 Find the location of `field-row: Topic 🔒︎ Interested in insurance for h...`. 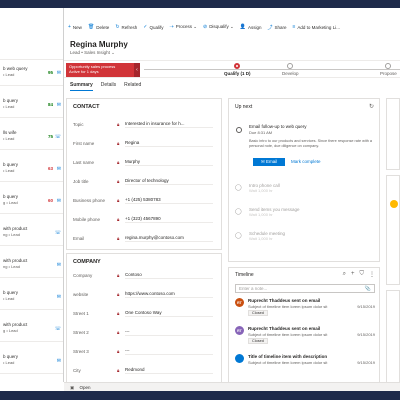

field-row: Topic 🔒︎ Interested in insurance for h... is located at coordinates (143, 124).